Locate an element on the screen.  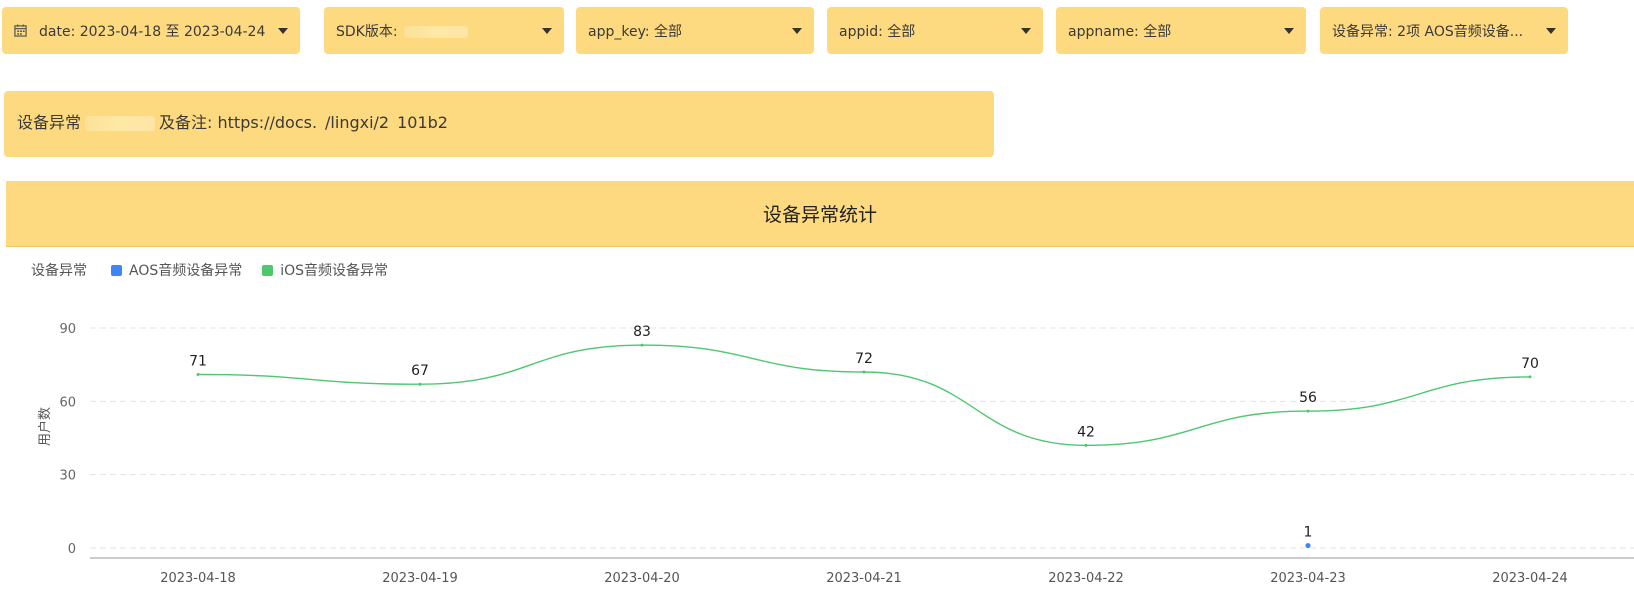
data-label-ios: 72 is located at coordinates (864, 359).